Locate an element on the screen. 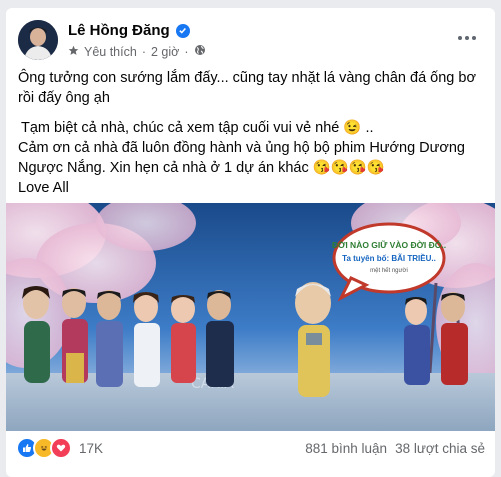  post-paragraph: Love All is located at coordinates (43, 188).